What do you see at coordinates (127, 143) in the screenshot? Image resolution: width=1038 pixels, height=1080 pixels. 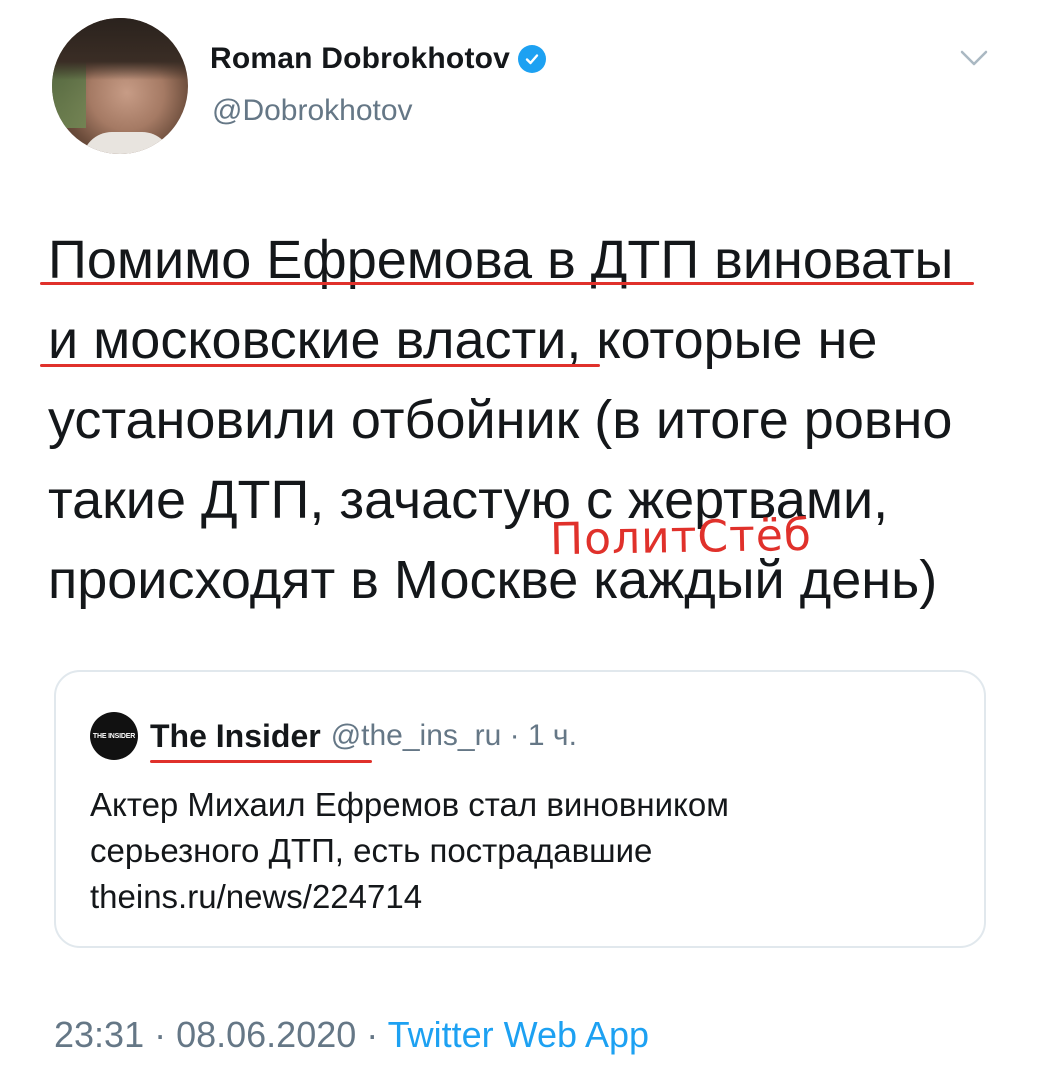 I see `avatar-shirt` at bounding box center [127, 143].